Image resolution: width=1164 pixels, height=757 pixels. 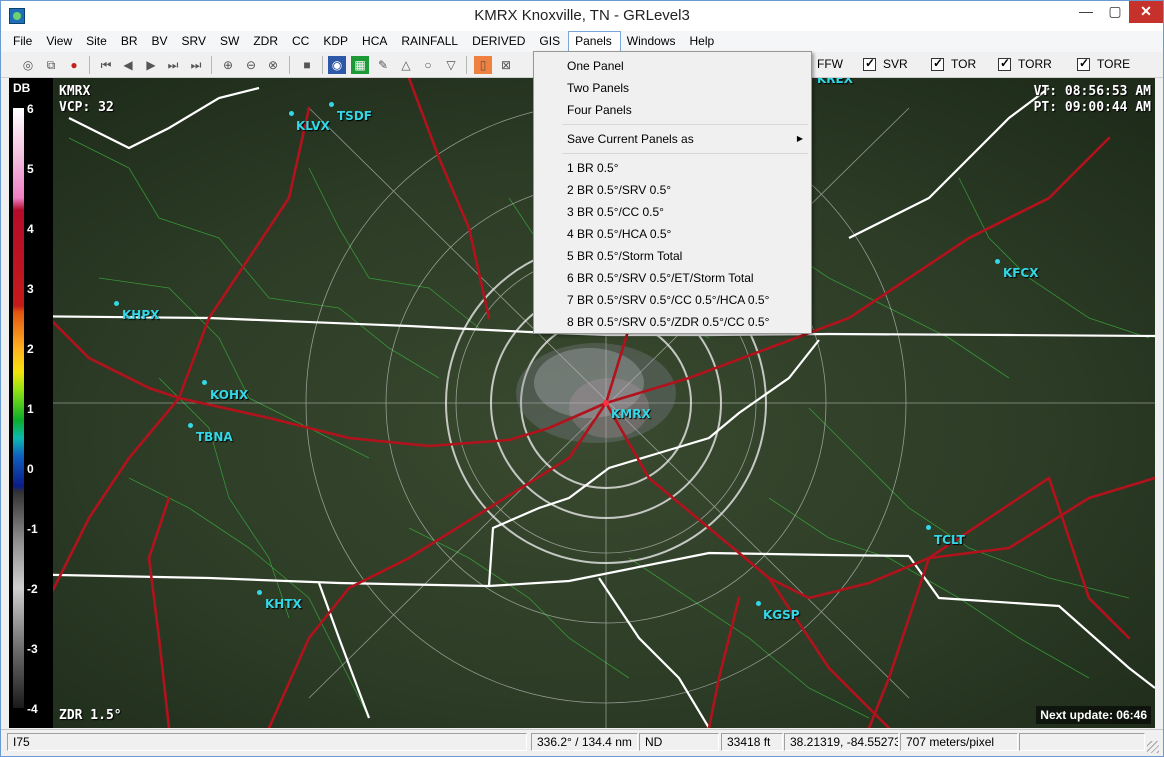 I want to click on menu-item-preset: 4 BR 0.5°/HCA 0.5°, so click(x=619, y=234).